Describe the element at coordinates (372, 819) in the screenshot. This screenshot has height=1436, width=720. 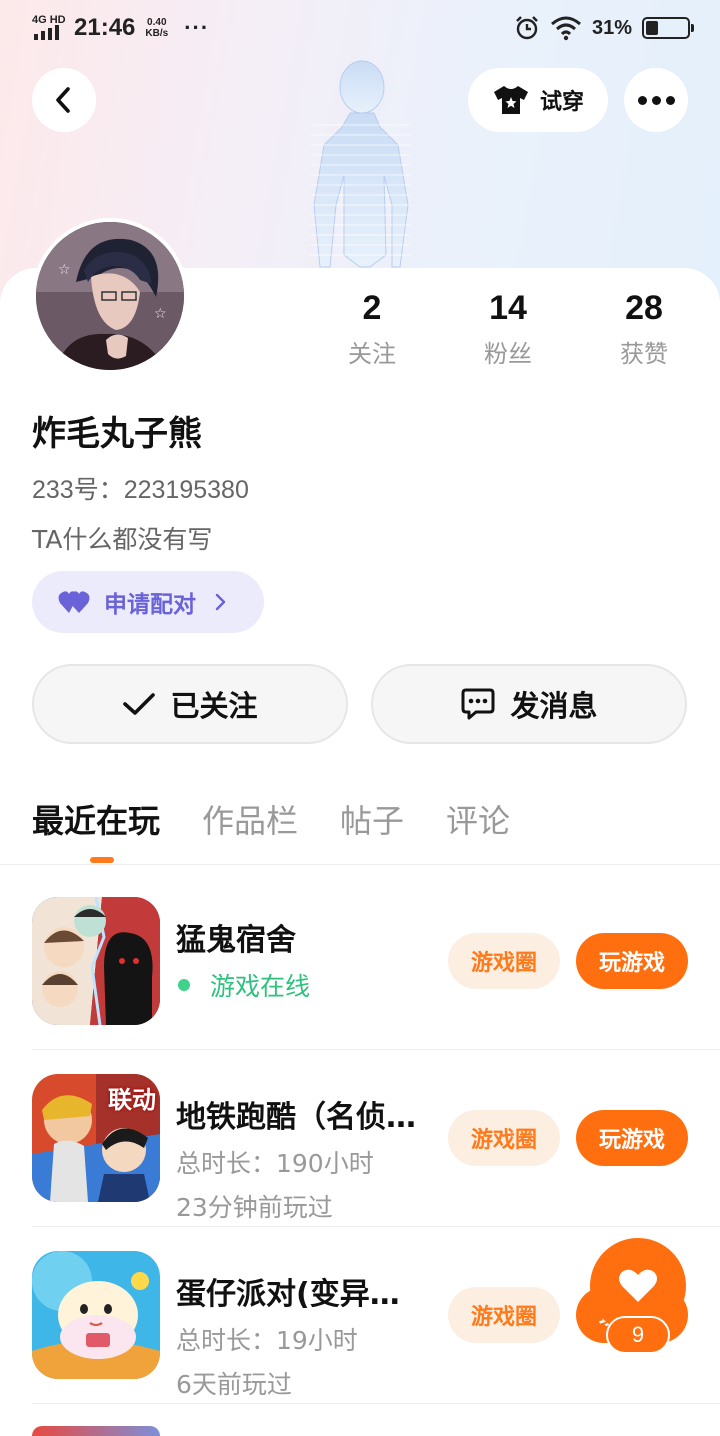
I see `tab-posts: 帖子` at that location.